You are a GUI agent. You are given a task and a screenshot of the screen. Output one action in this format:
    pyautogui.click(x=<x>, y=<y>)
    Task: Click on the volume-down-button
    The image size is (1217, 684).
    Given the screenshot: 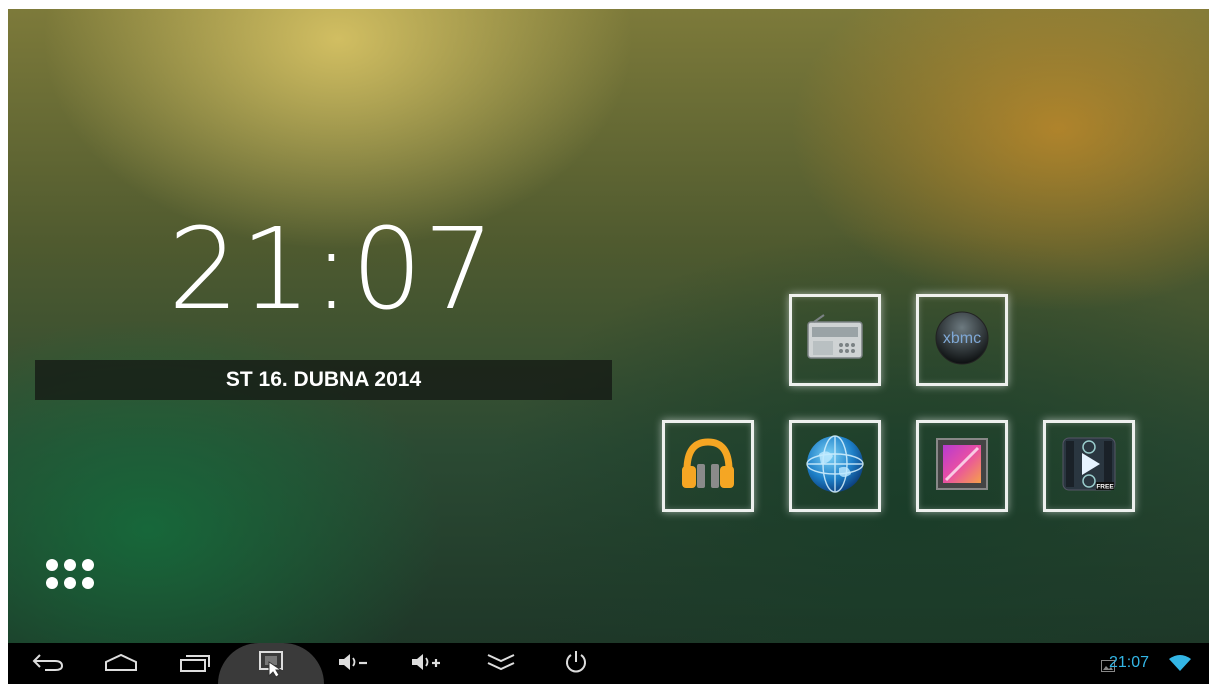 What is the action you would take?
    pyautogui.click(x=353, y=663)
    